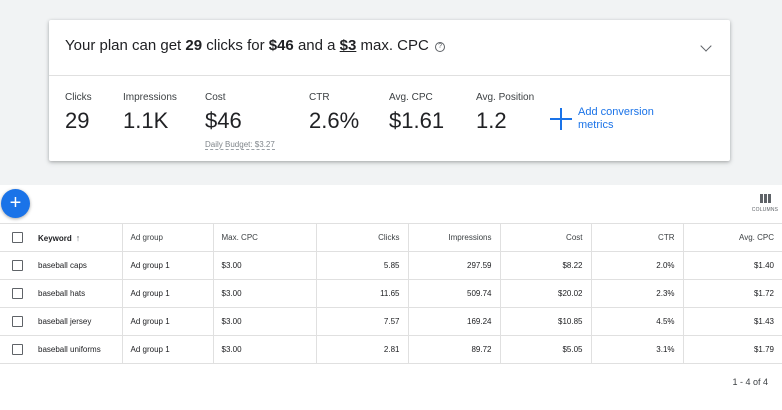 The image size is (782, 410). Describe the element at coordinates (732, 265) in the screenshot. I see `cell-avg-cpc: $1.40` at that location.